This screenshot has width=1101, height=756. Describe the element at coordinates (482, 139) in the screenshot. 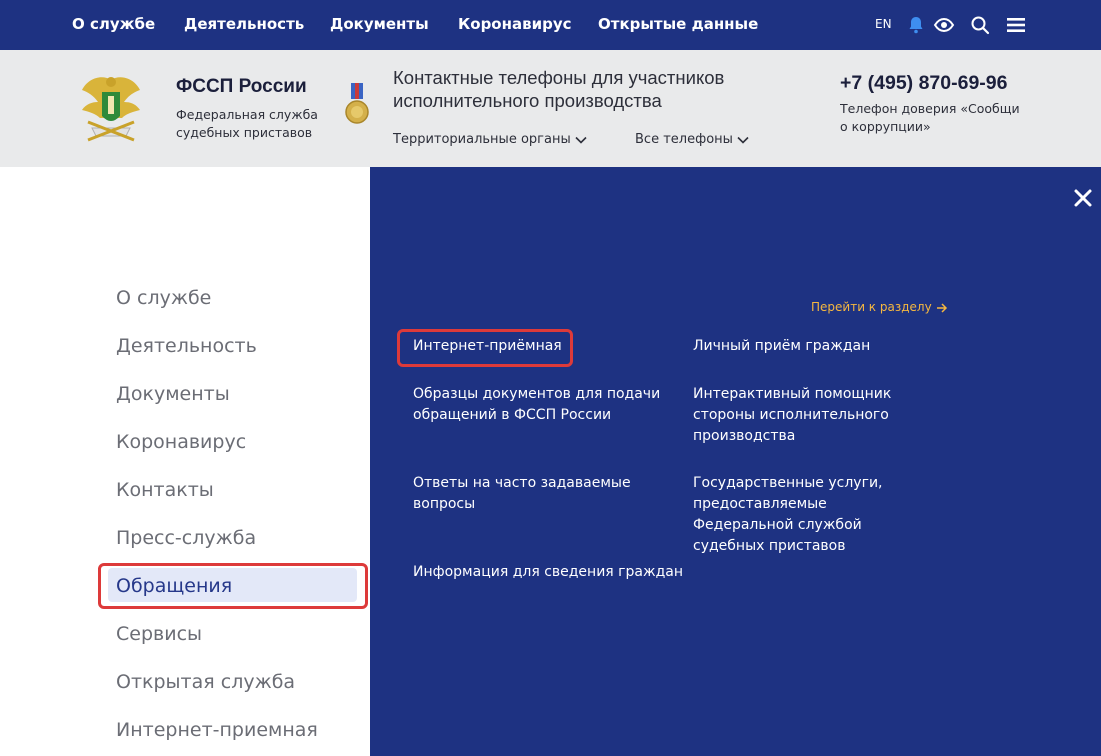

I see `territorial-dropdown-label: Территориальные органы` at that location.